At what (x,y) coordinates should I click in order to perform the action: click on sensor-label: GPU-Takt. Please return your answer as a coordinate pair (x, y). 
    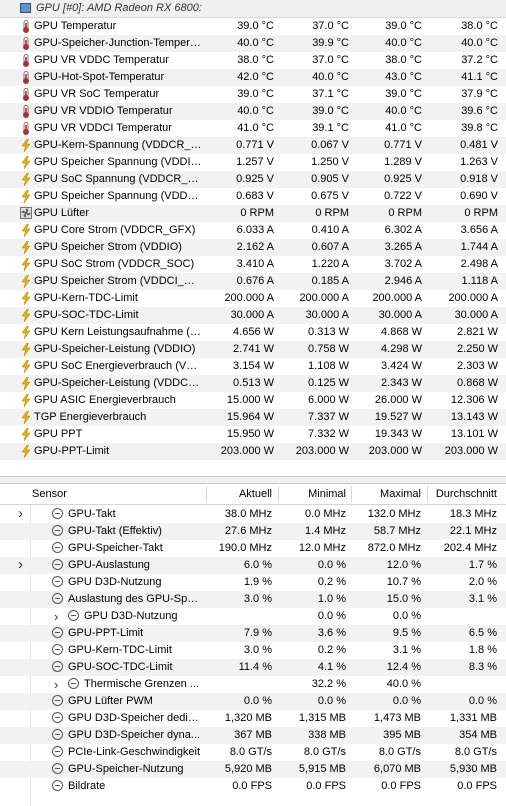
    Looking at the image, I should click on (92, 514).